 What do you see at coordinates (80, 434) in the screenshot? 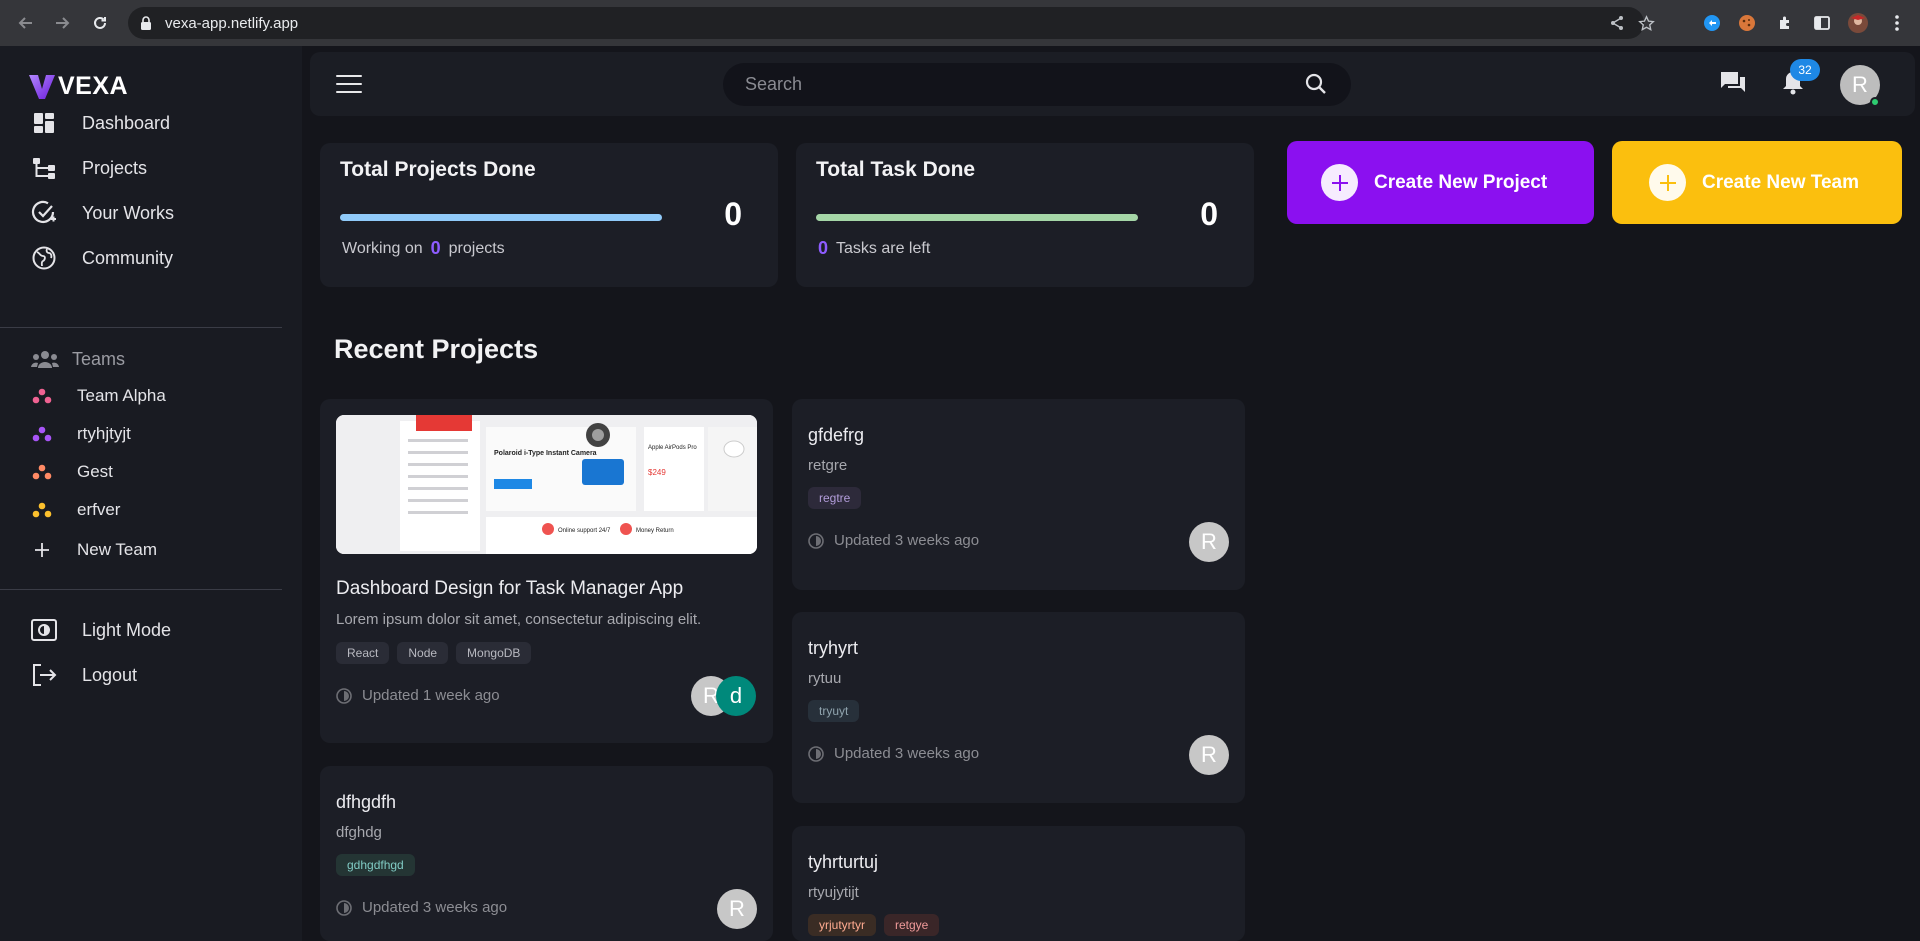
I see `team-item-rtyhjtyjt: rtyhjtyjt` at bounding box center [80, 434].